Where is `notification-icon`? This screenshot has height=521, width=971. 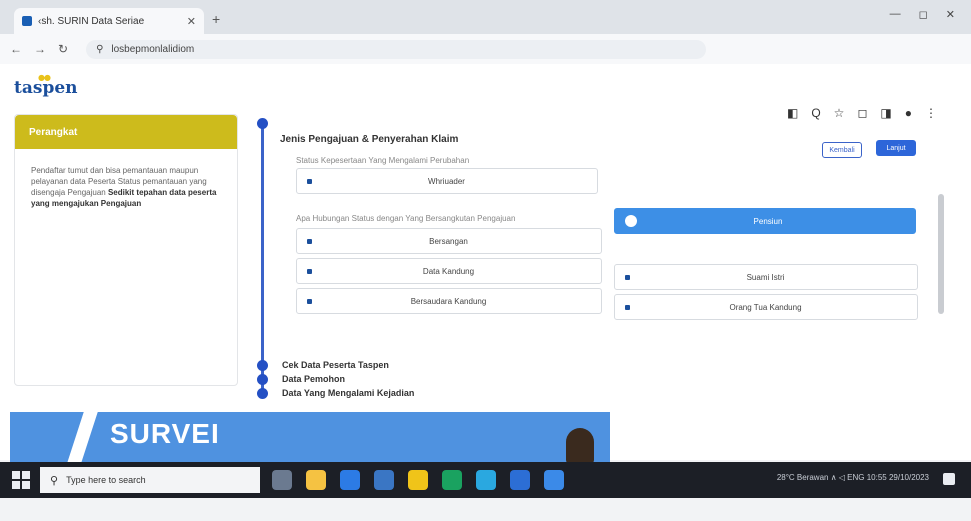
notification-icon is located at coordinates (949, 479).